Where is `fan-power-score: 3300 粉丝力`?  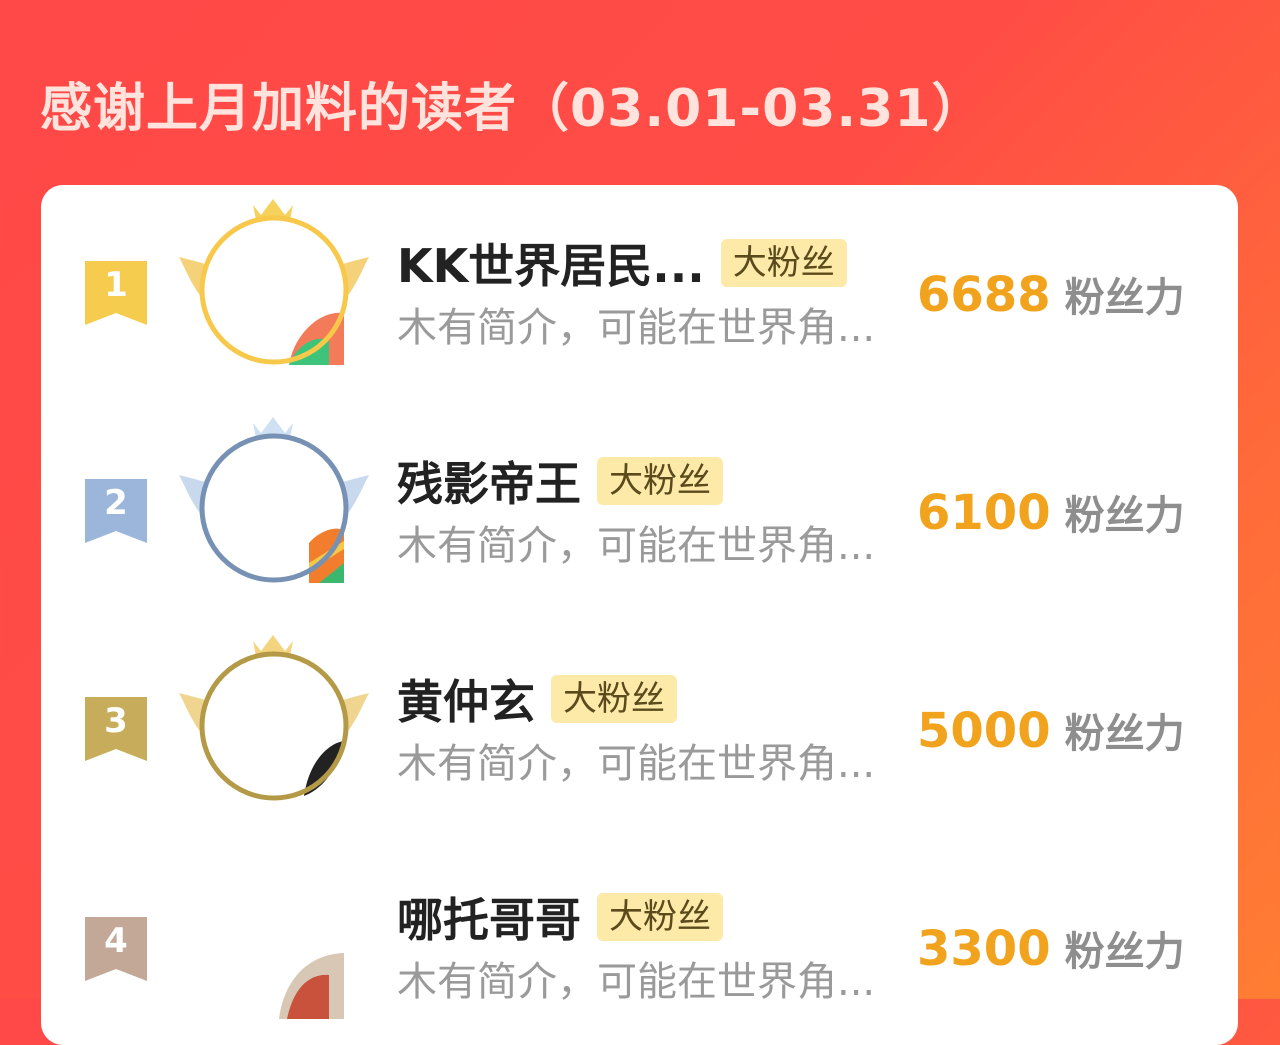
fan-power-score: 3300 粉丝力 is located at coordinates (1051, 948).